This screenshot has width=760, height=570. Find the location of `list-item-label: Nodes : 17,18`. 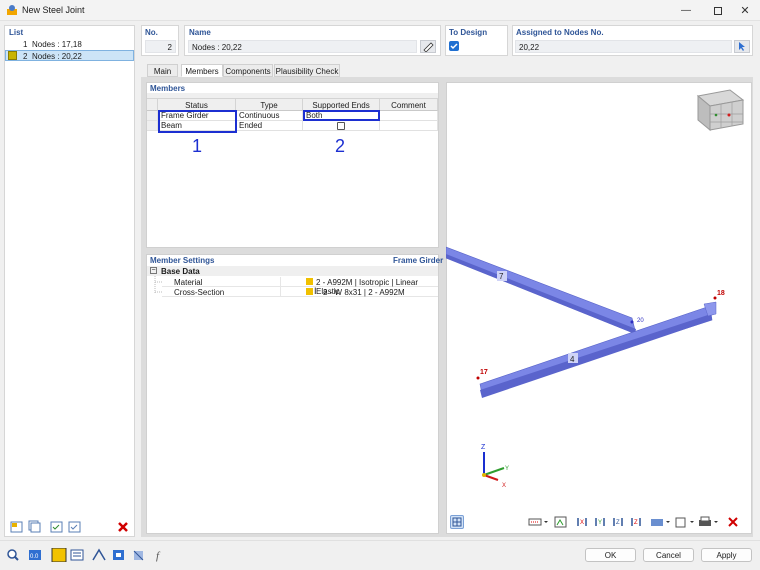

list-item-label: Nodes : 17,18 is located at coordinates (57, 44).